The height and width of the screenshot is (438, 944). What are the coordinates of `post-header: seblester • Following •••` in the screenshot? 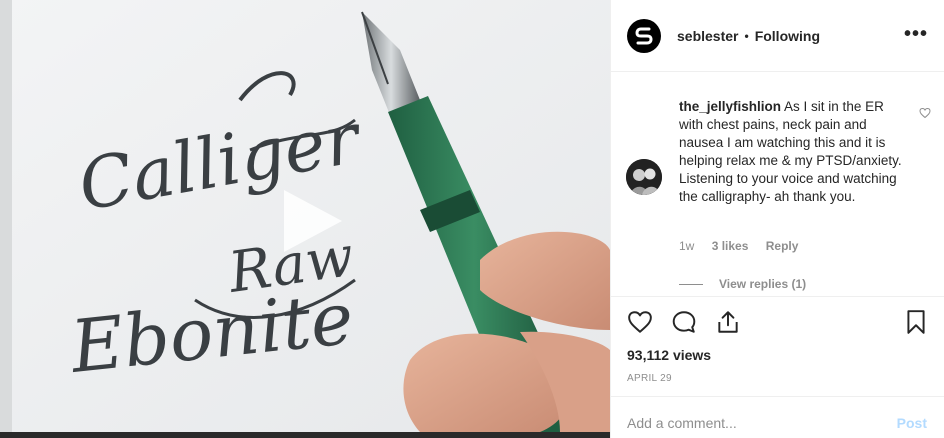 It's located at (777, 36).